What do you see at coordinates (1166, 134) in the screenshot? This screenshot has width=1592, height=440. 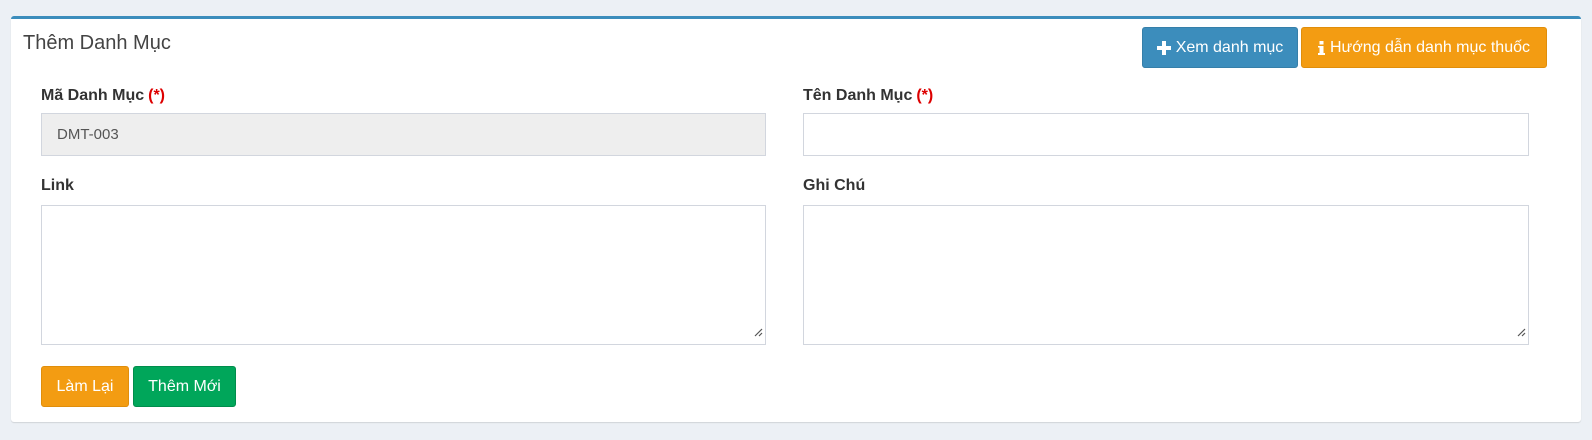 I see `category-name-field` at bounding box center [1166, 134].